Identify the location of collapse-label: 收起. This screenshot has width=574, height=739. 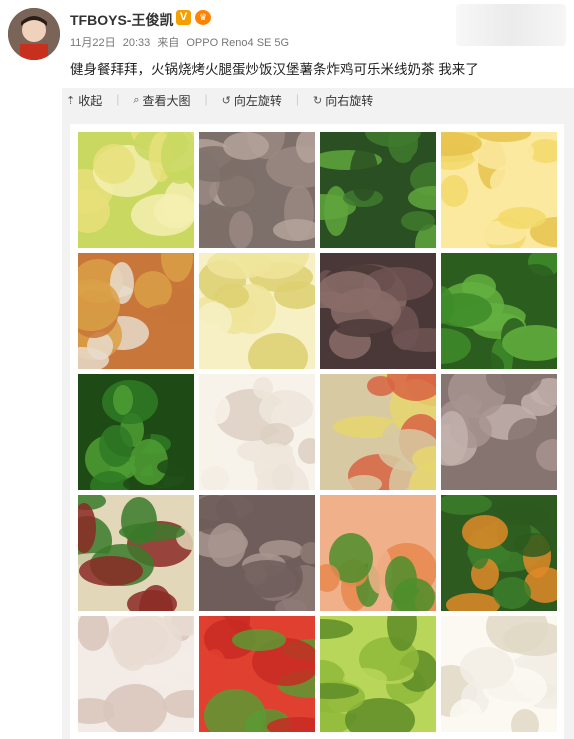
(90, 101).